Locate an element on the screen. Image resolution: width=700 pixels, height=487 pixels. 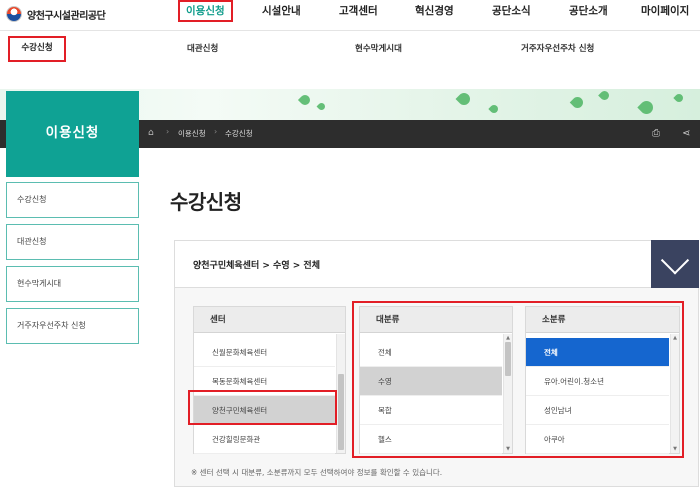
minor-category-header: 소분류 is located at coordinates (602, 320).